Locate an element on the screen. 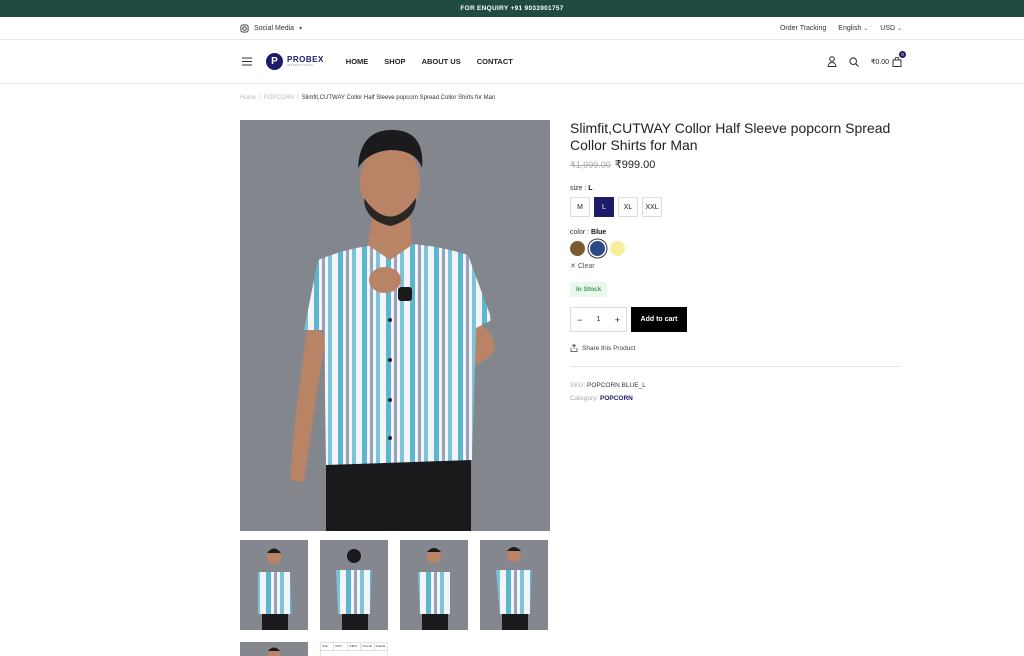  thumbnail-gallery: SIZE BODY CHEST COLLAR SLEEVE is located at coordinates (396, 598).